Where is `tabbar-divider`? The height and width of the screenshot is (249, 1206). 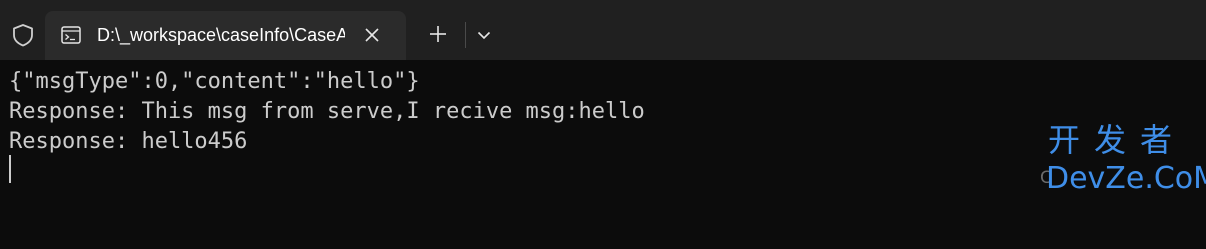 tabbar-divider is located at coordinates (465, 35).